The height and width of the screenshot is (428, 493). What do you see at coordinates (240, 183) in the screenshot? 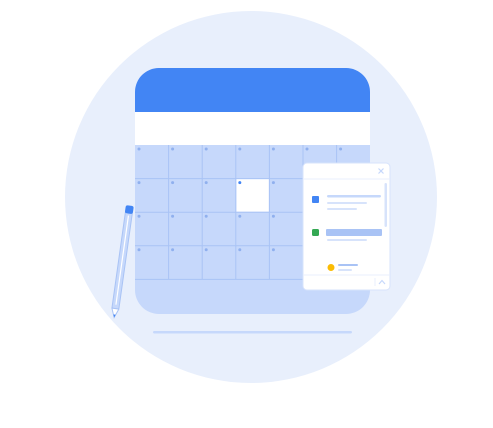
I see `selected-day-dot` at bounding box center [240, 183].